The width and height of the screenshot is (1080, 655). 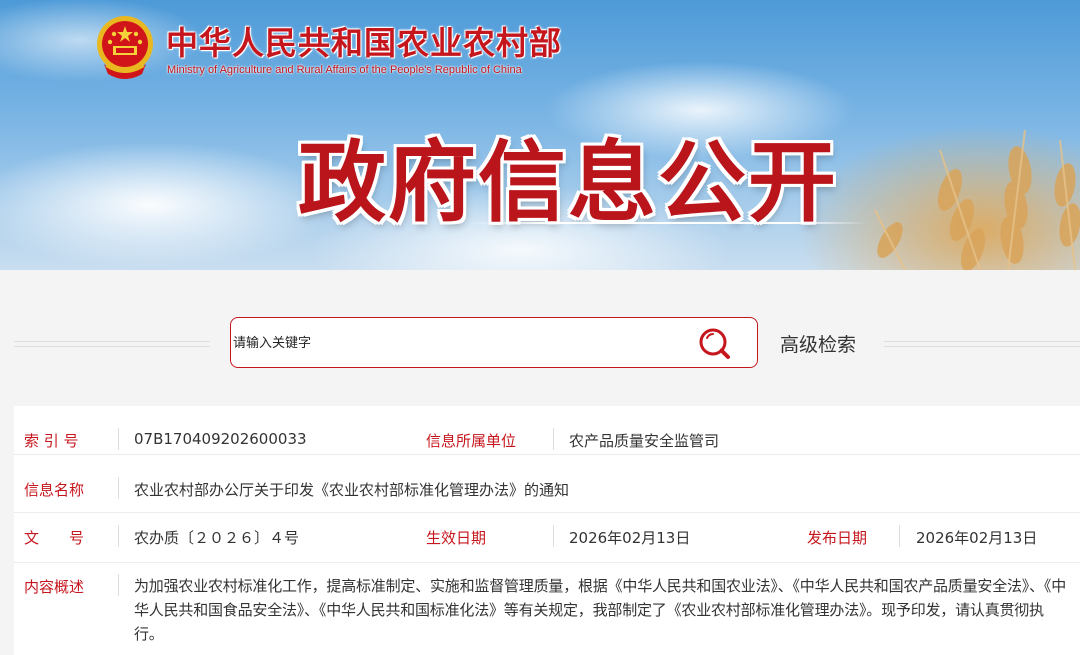 I want to click on dept-label: 信息所属单位, so click(x=471, y=441).